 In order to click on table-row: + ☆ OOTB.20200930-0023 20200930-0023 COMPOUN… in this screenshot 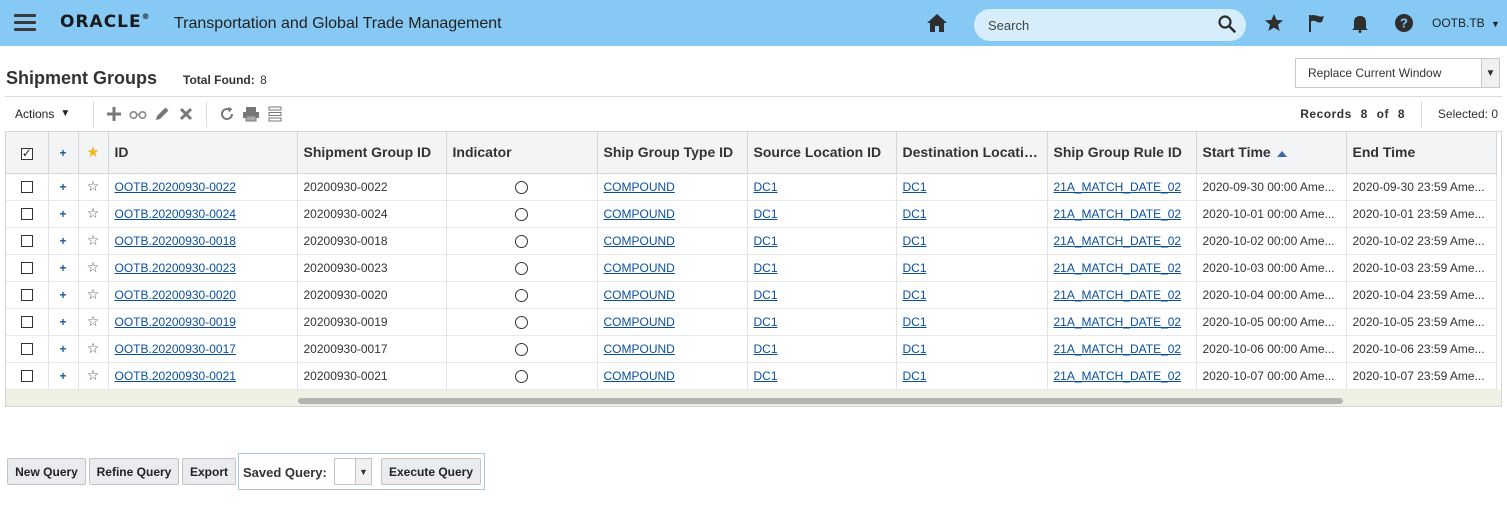, I will do `click(751, 268)`.